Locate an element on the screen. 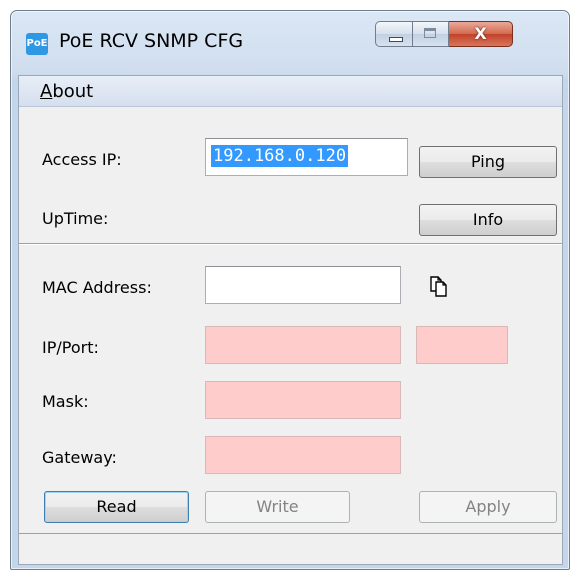 Image resolution: width=582 pixels, height=579 pixels. caption-buttons: X is located at coordinates (444, 34).